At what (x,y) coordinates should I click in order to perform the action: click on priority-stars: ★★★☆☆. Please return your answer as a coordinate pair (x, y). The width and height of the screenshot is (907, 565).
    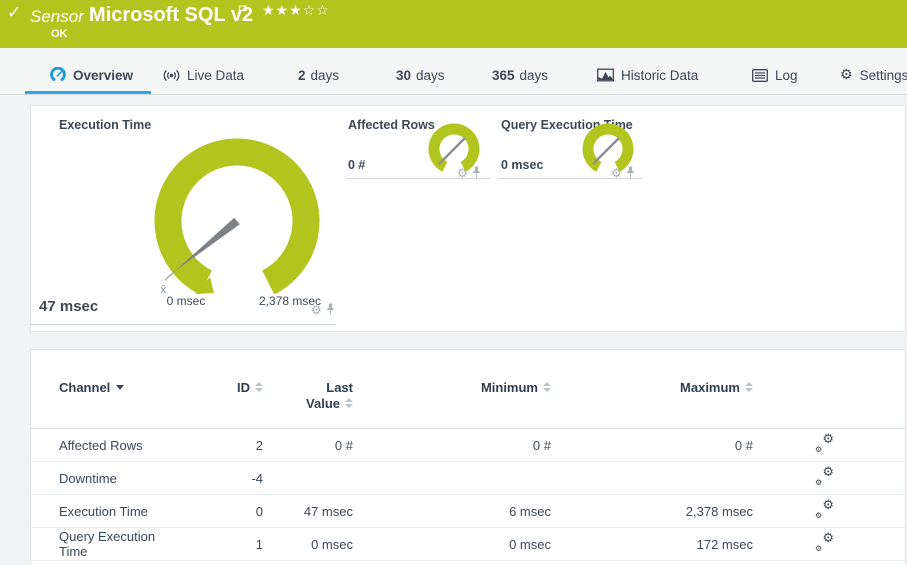
    Looking at the image, I should click on (296, 11).